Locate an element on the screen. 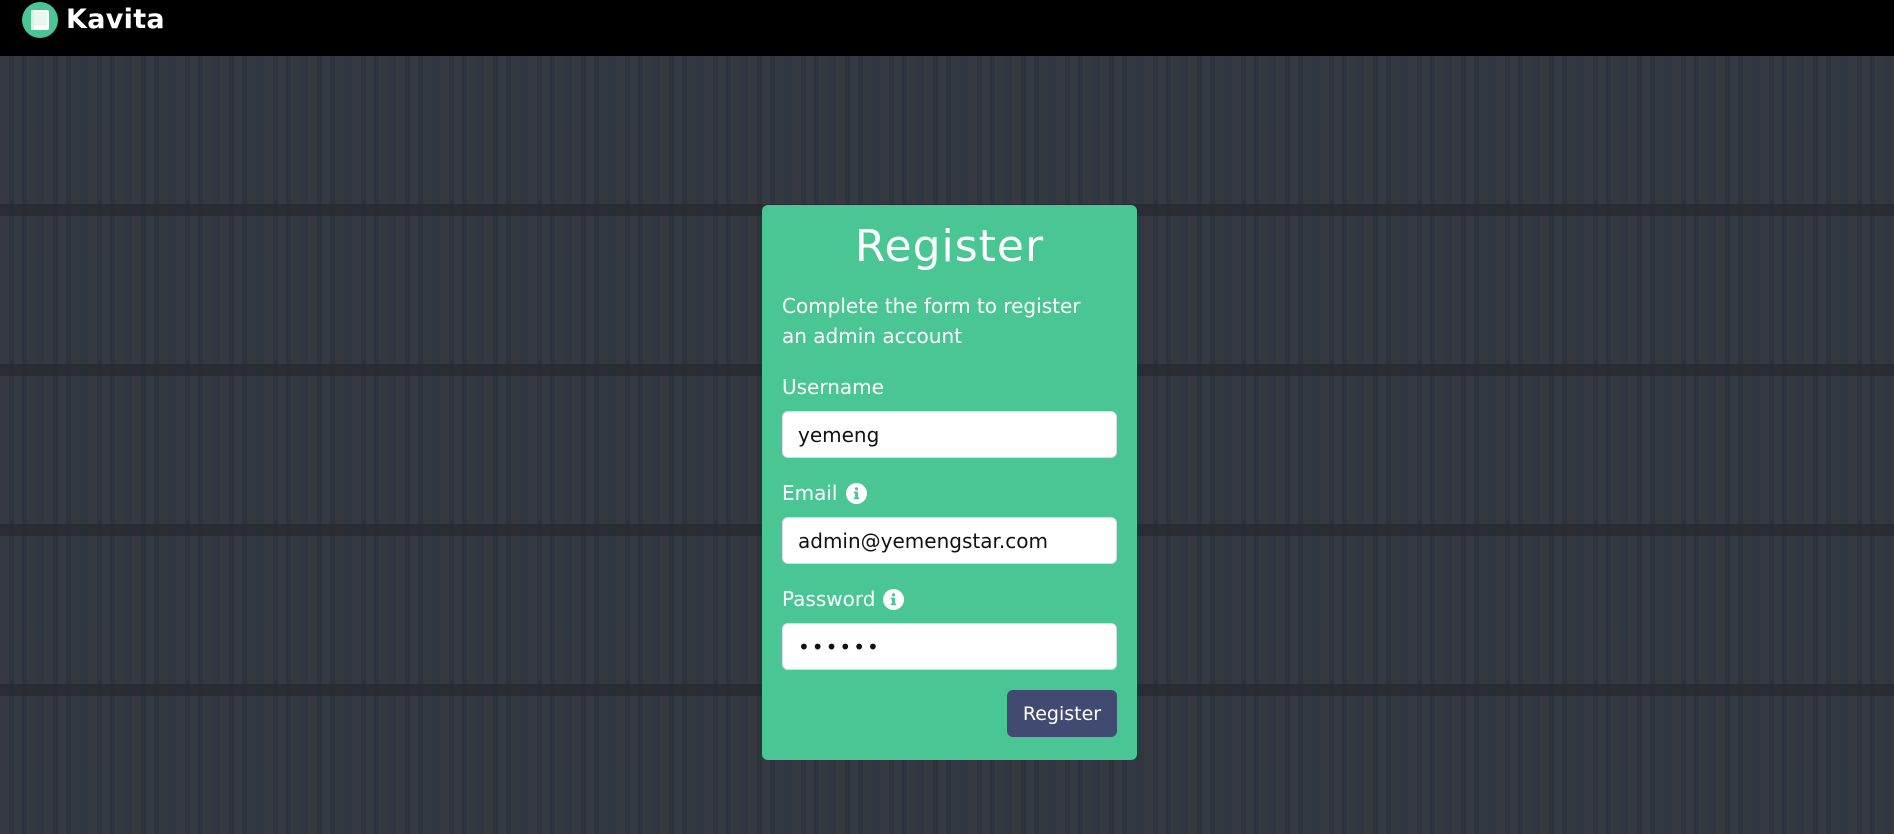 The height and width of the screenshot is (834, 1894). username-label-text: Username is located at coordinates (833, 387).